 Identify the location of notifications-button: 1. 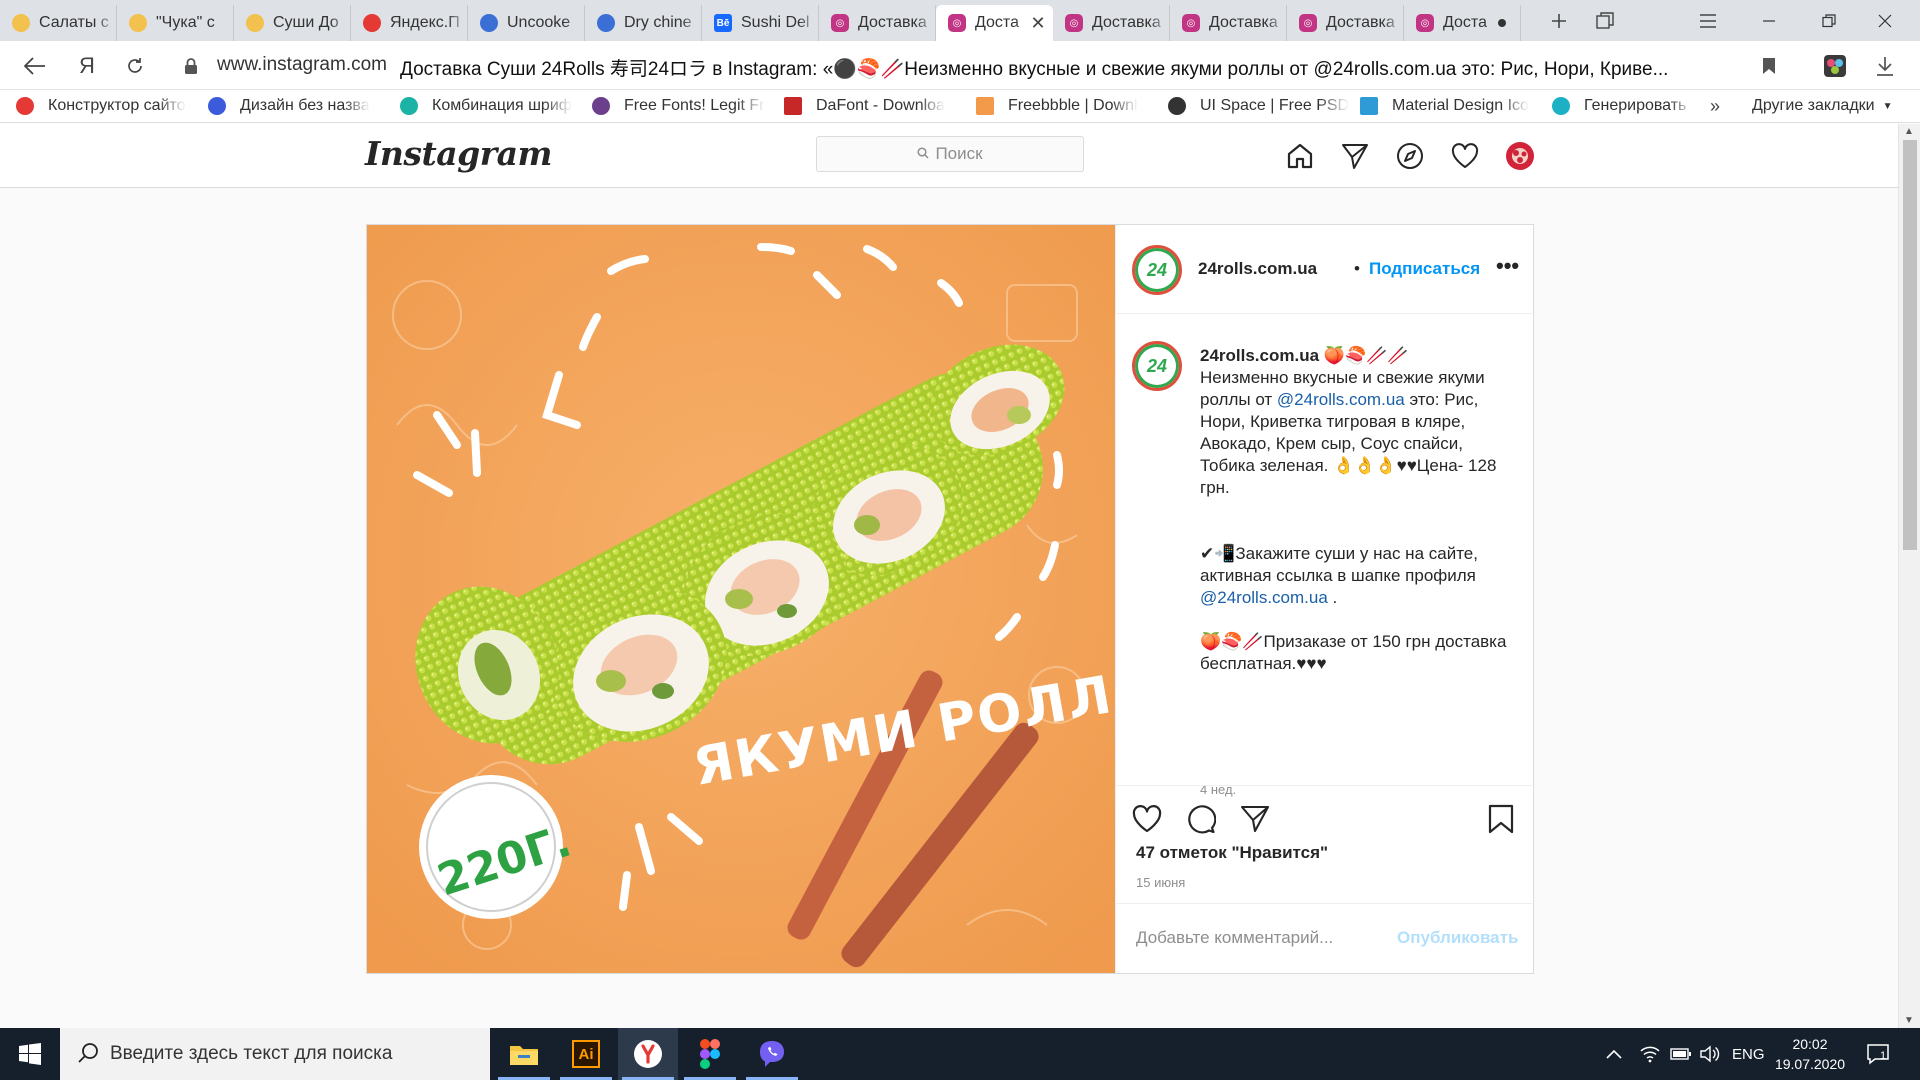
(1878, 1054).